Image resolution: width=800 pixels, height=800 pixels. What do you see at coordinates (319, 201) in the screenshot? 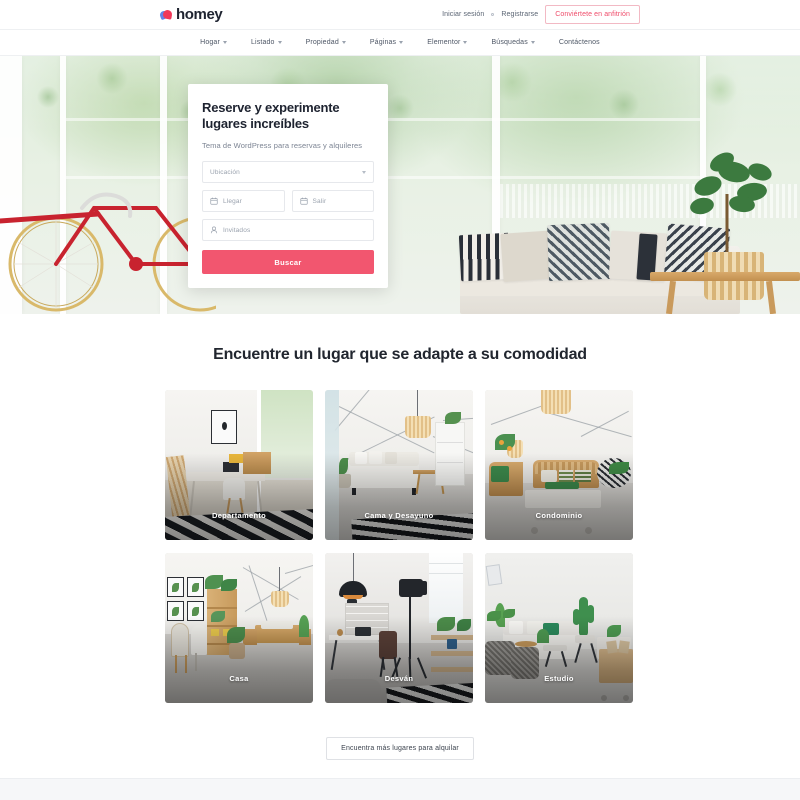
I see `checkout-placeholder: Salir` at bounding box center [319, 201].